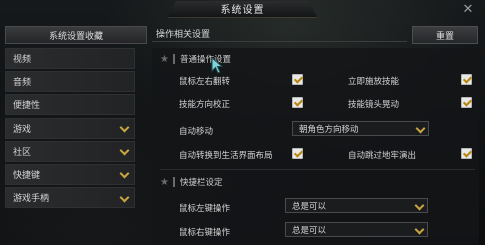 This screenshot has height=245, width=485. What do you see at coordinates (445, 35) in the screenshot?
I see `reset-button: 重置` at bounding box center [445, 35].